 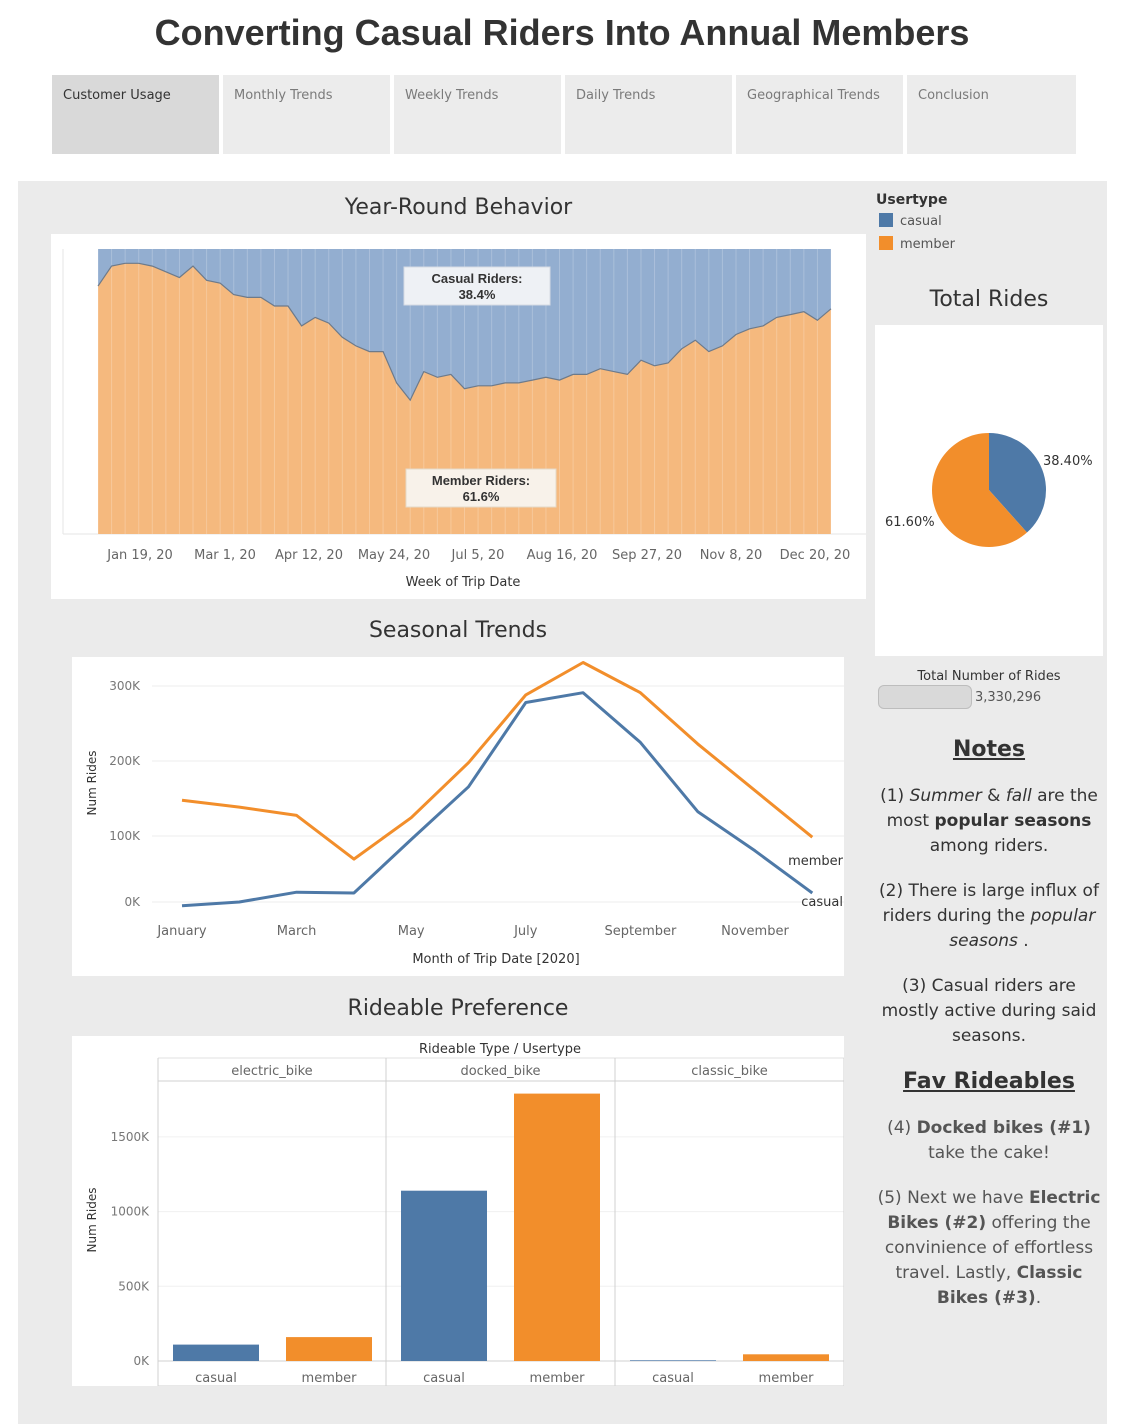 What do you see at coordinates (755, 931) in the screenshot?
I see `x-tick-label: November` at bounding box center [755, 931].